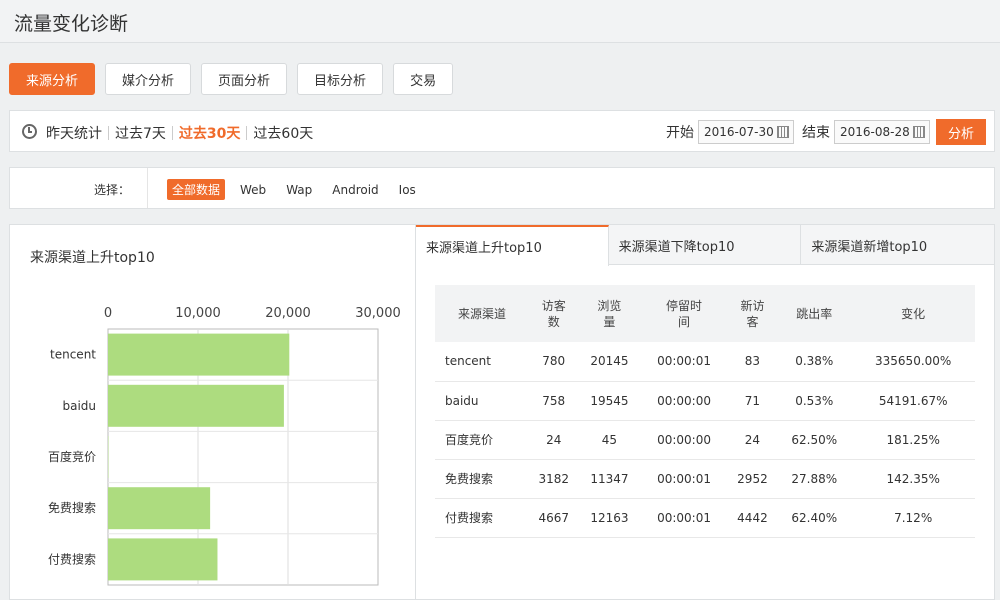 This screenshot has width=1000, height=600. What do you see at coordinates (299, 190) in the screenshot?
I see `platform-chip-2: Wap` at bounding box center [299, 190].